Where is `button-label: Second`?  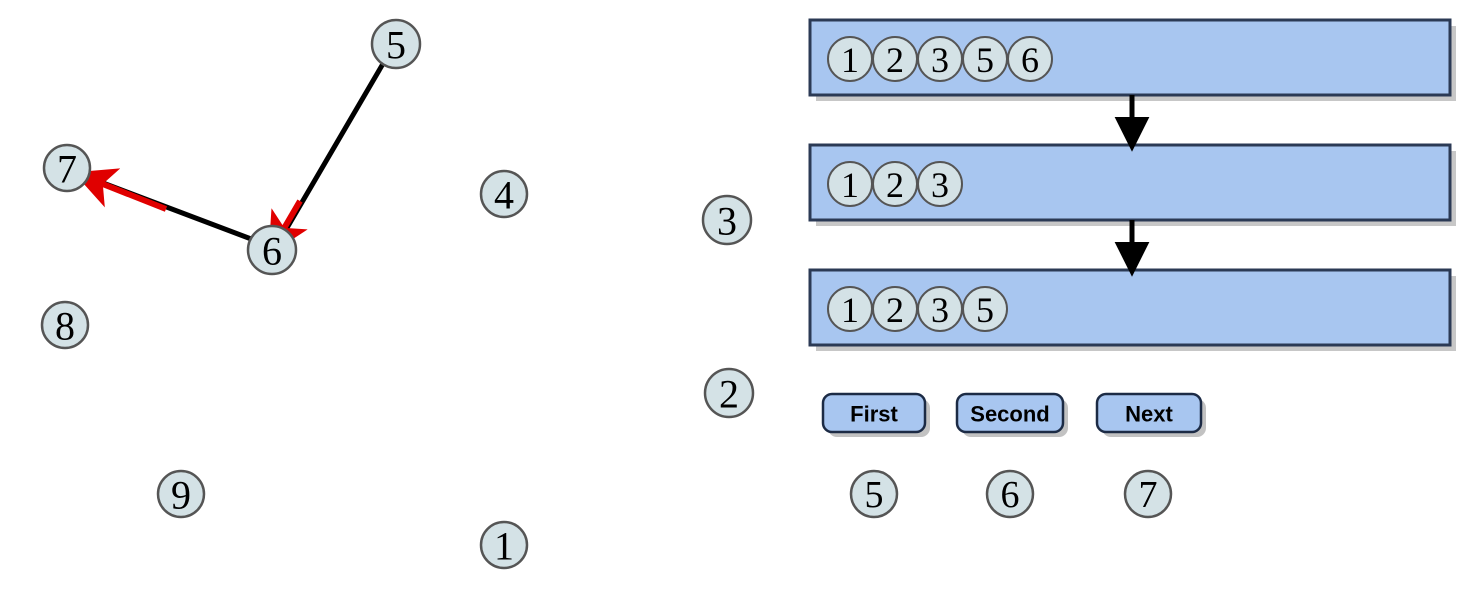 button-label: Second is located at coordinates (1009, 414).